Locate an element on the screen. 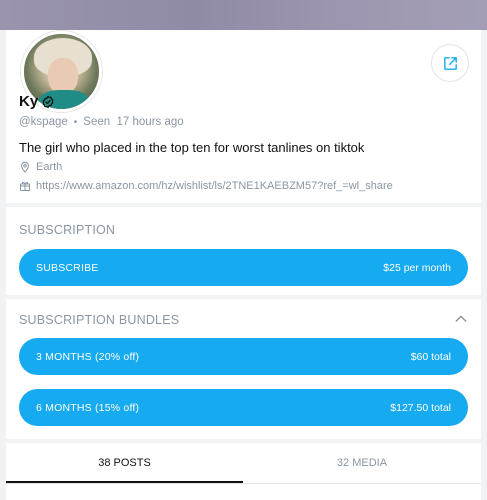 This screenshot has width=487, height=500. last-seen: Seen 17 hours ago is located at coordinates (133, 122).